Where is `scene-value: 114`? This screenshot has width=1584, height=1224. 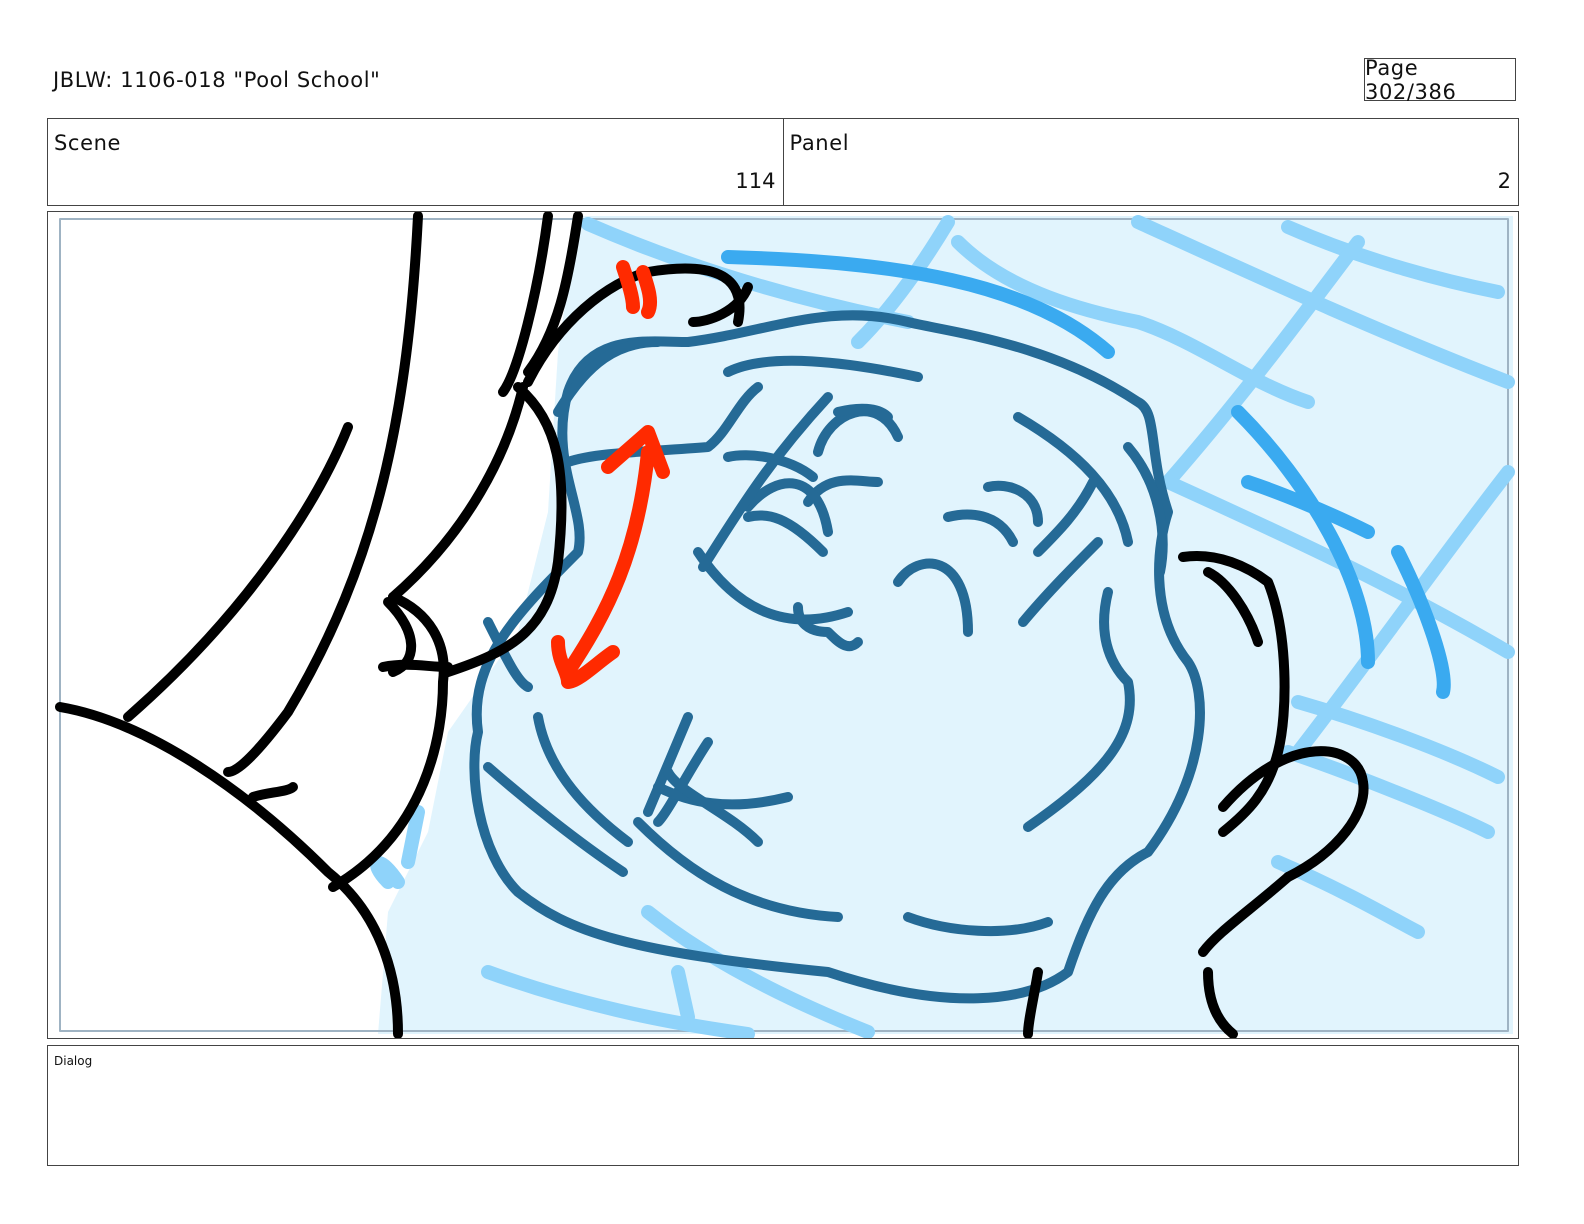 scene-value: 114 is located at coordinates (755, 181).